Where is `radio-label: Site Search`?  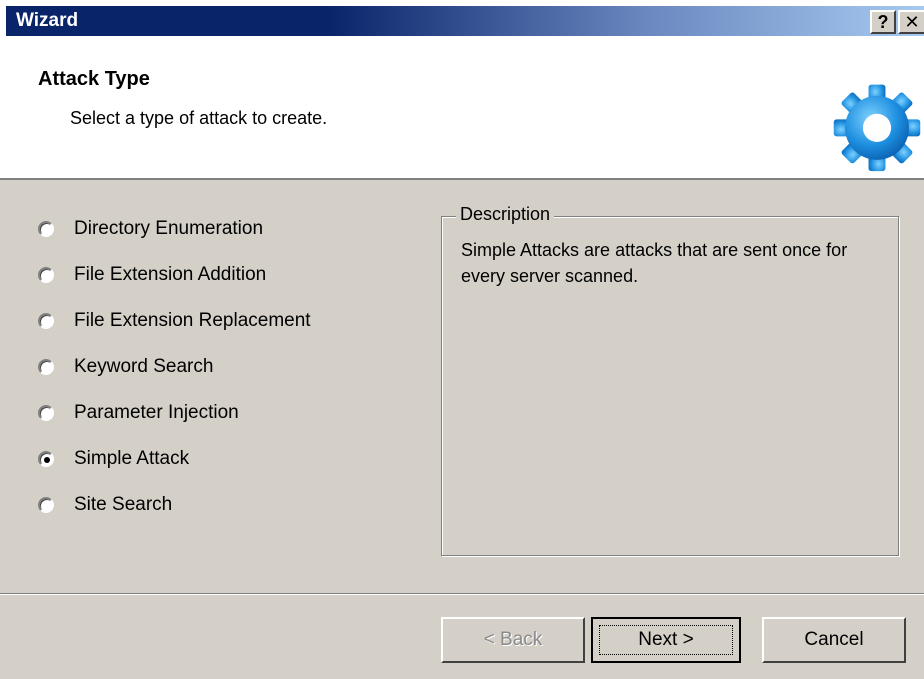
radio-label: Site Search is located at coordinates (123, 504).